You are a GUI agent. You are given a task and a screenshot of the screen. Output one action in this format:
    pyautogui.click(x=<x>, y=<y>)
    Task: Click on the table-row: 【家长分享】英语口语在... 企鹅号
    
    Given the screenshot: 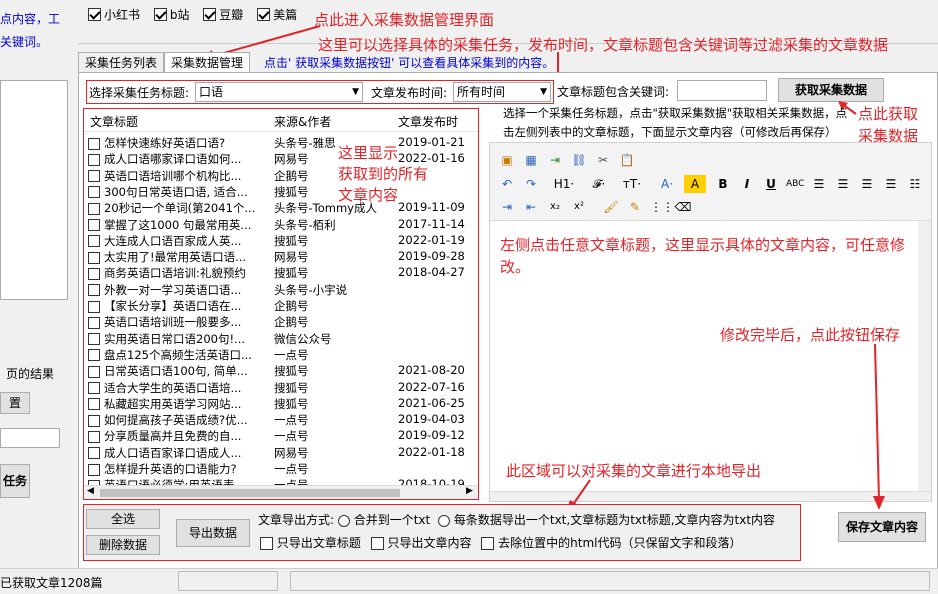 What is the action you would take?
    pyautogui.click(x=281, y=306)
    